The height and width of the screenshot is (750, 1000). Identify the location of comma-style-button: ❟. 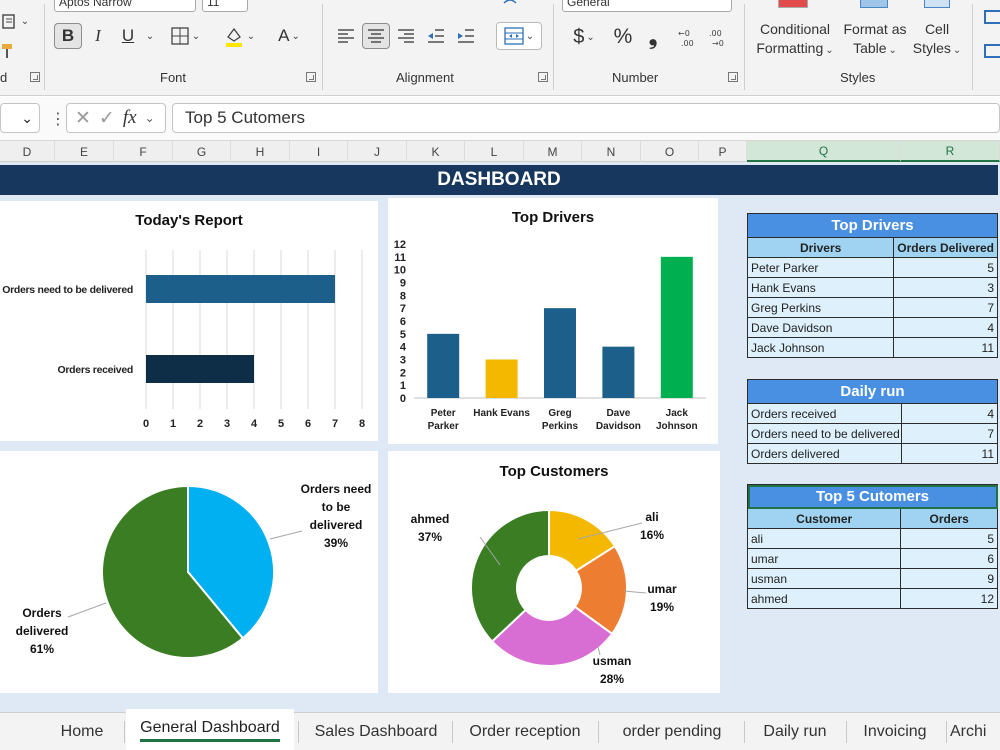
(653, 37).